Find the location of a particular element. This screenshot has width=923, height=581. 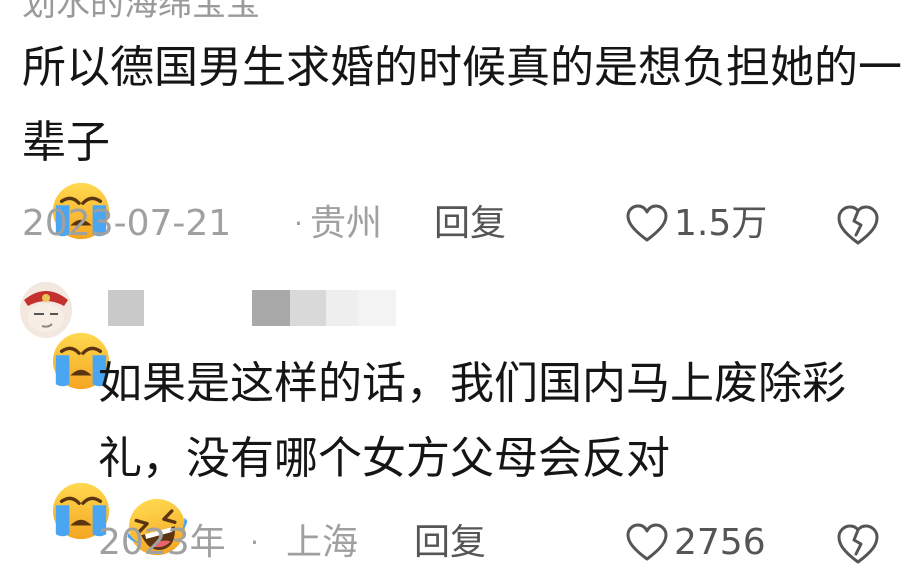

comment-1-like-button: 1.5万 is located at coordinates (696, 224).